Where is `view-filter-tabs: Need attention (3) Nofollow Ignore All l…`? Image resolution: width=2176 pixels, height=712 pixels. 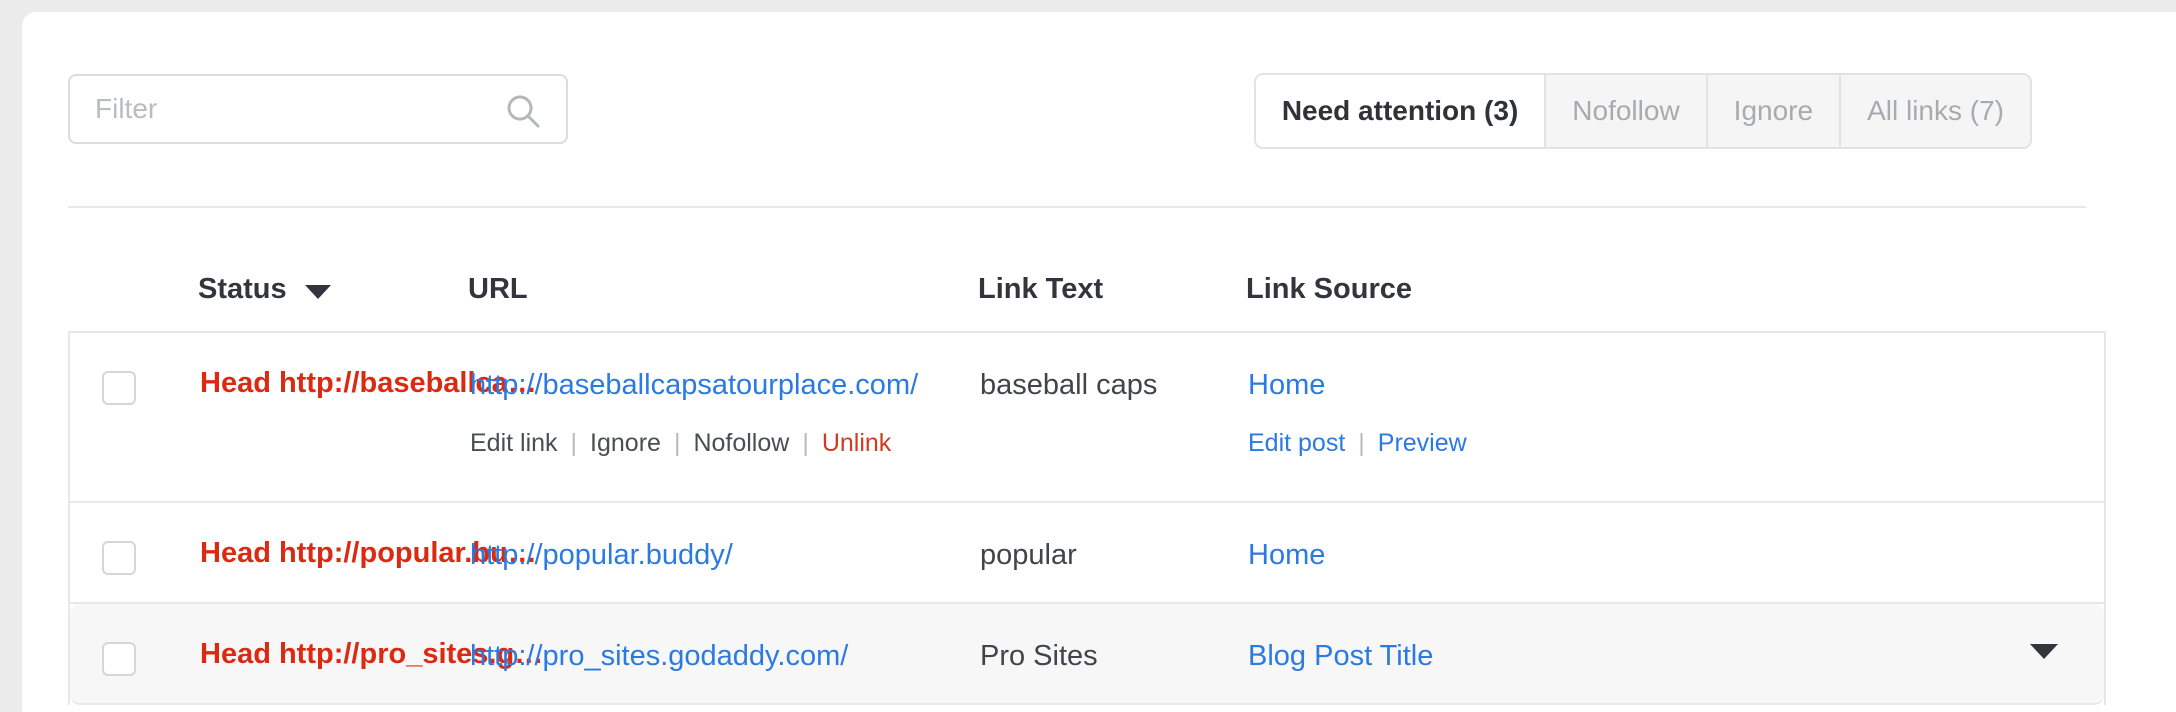 view-filter-tabs: Need attention (3) Nofollow Ignore All l… is located at coordinates (1642, 111).